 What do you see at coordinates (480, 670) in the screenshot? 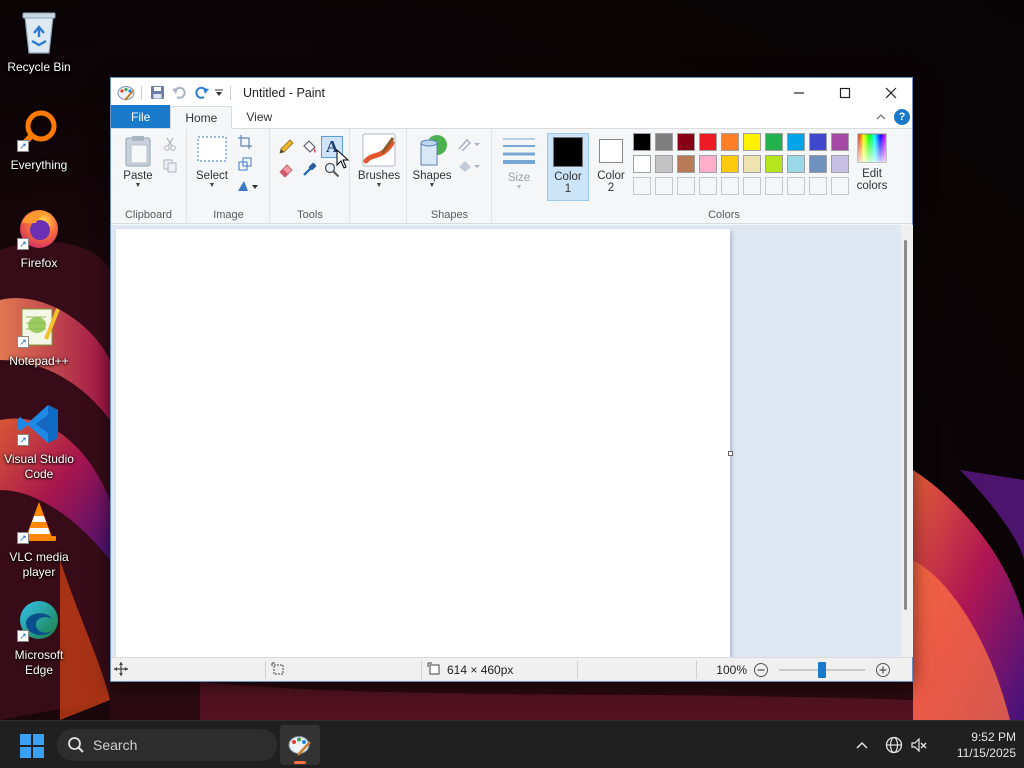
I see `image-size-text: 614 × 460px` at bounding box center [480, 670].